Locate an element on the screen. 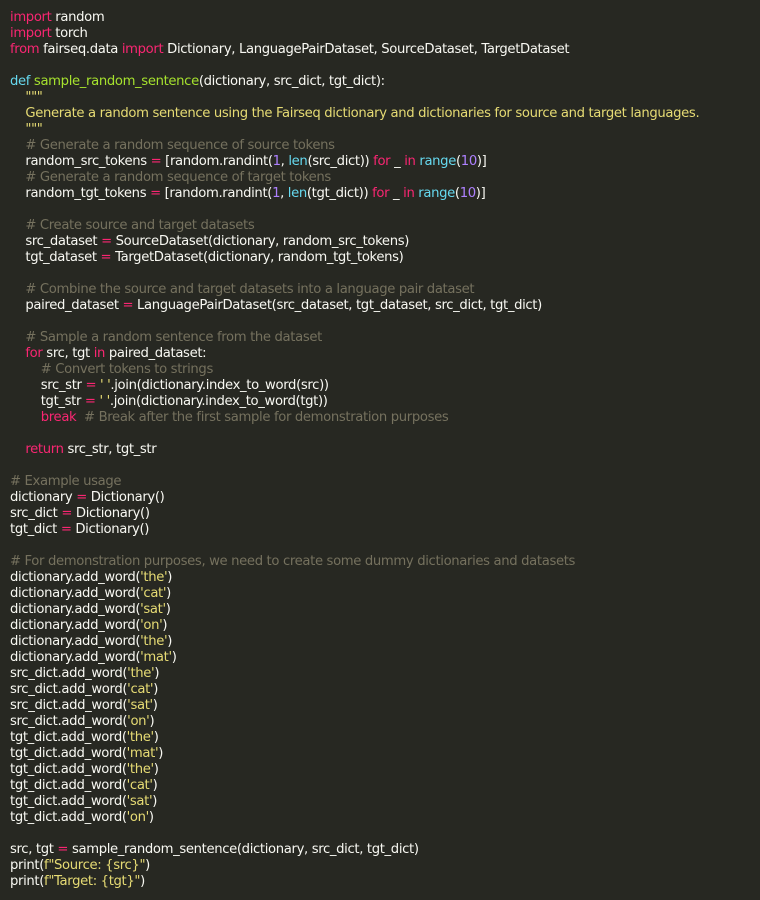  code-line: # Example usage is located at coordinates (385, 482).